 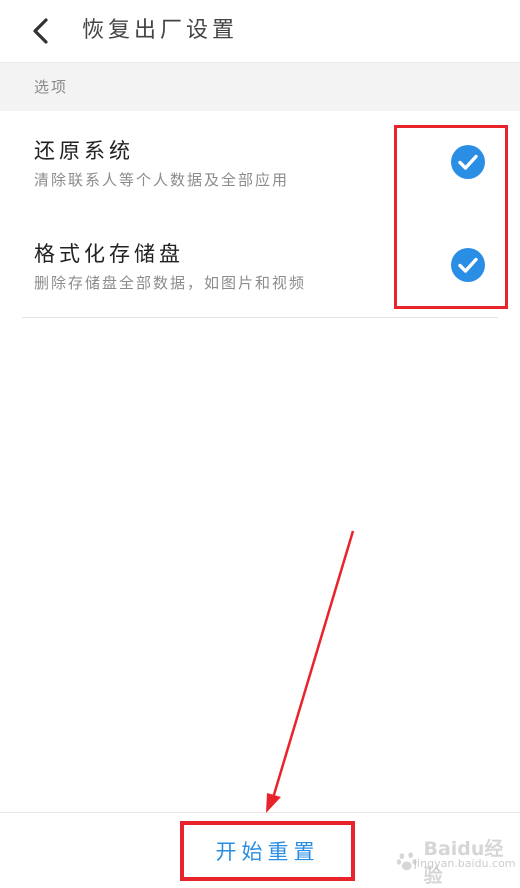 I want to click on page-title: 恢复出厂设置, so click(x=160, y=30).